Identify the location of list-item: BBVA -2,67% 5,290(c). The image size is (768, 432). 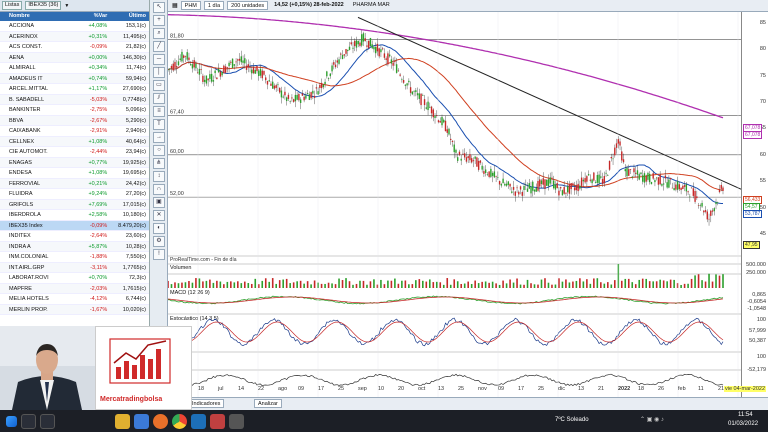
(74, 120).